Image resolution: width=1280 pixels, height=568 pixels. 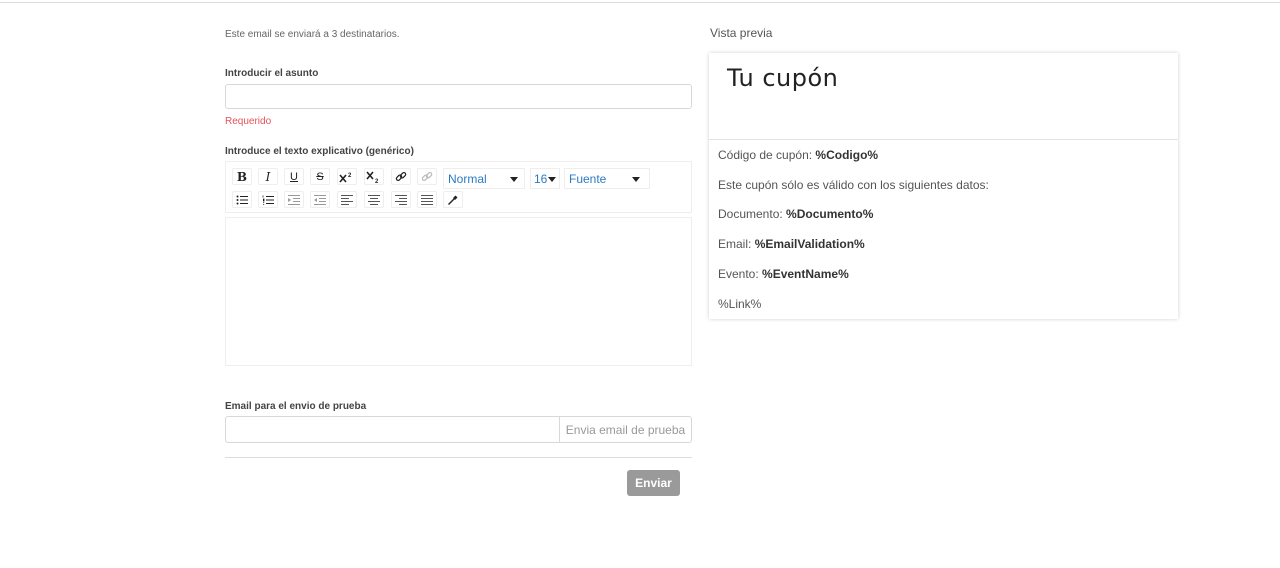 I want to click on align-center-icon, so click(x=374, y=199).